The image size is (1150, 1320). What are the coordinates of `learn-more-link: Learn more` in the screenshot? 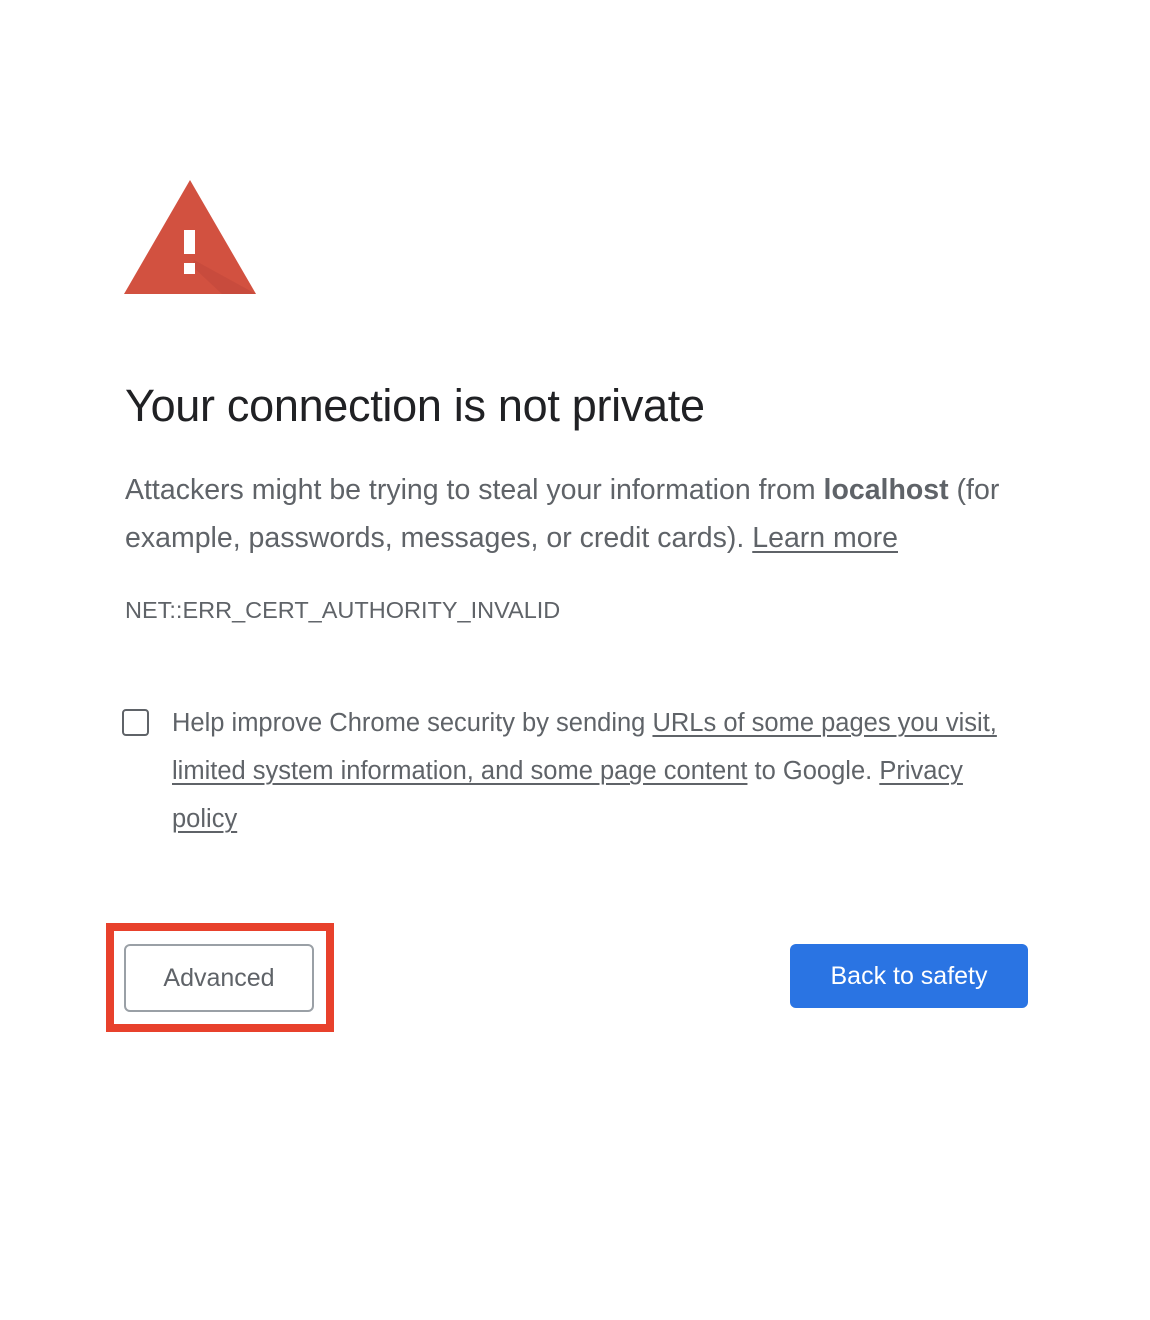 It's located at (825, 538).